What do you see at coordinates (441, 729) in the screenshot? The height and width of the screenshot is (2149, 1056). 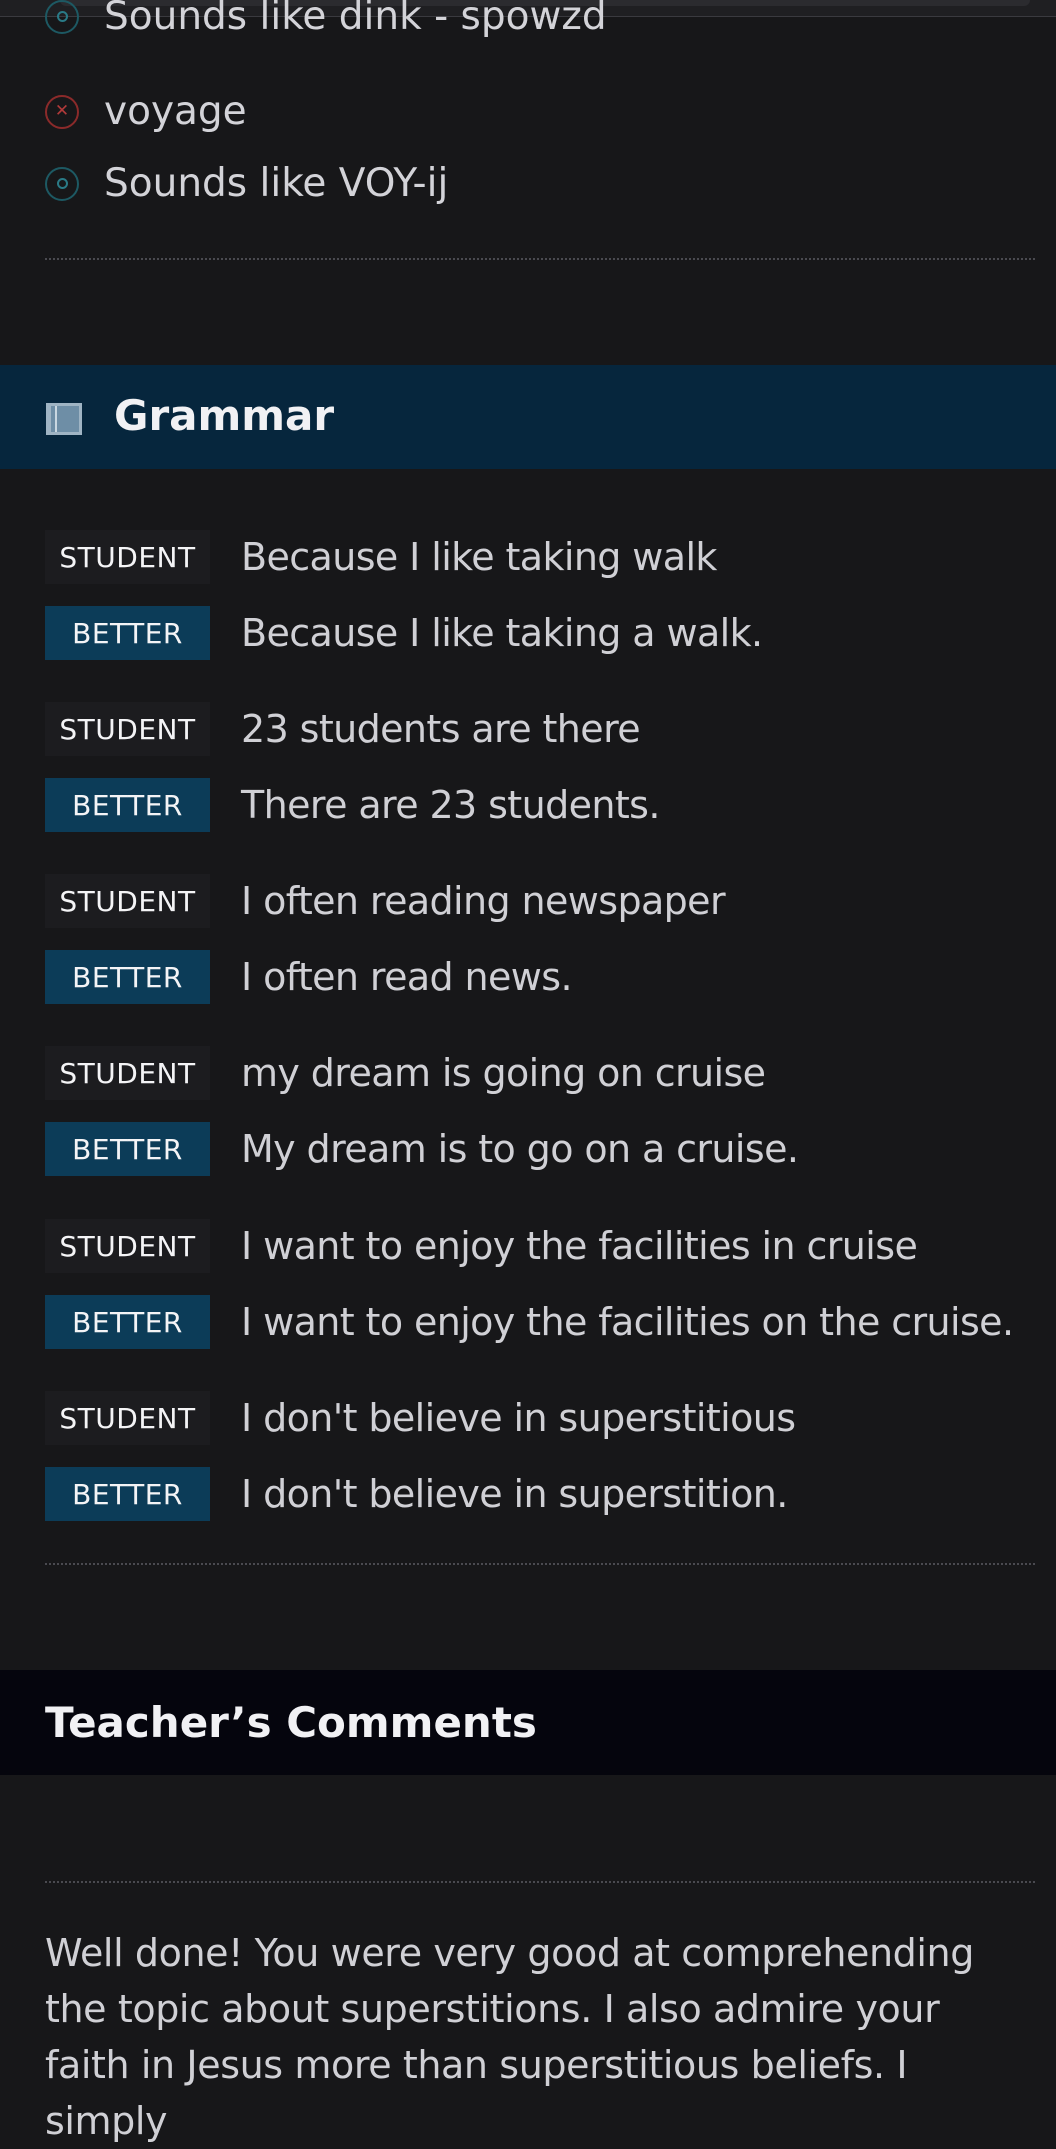 I see `student-sentence: 23 students are there` at bounding box center [441, 729].